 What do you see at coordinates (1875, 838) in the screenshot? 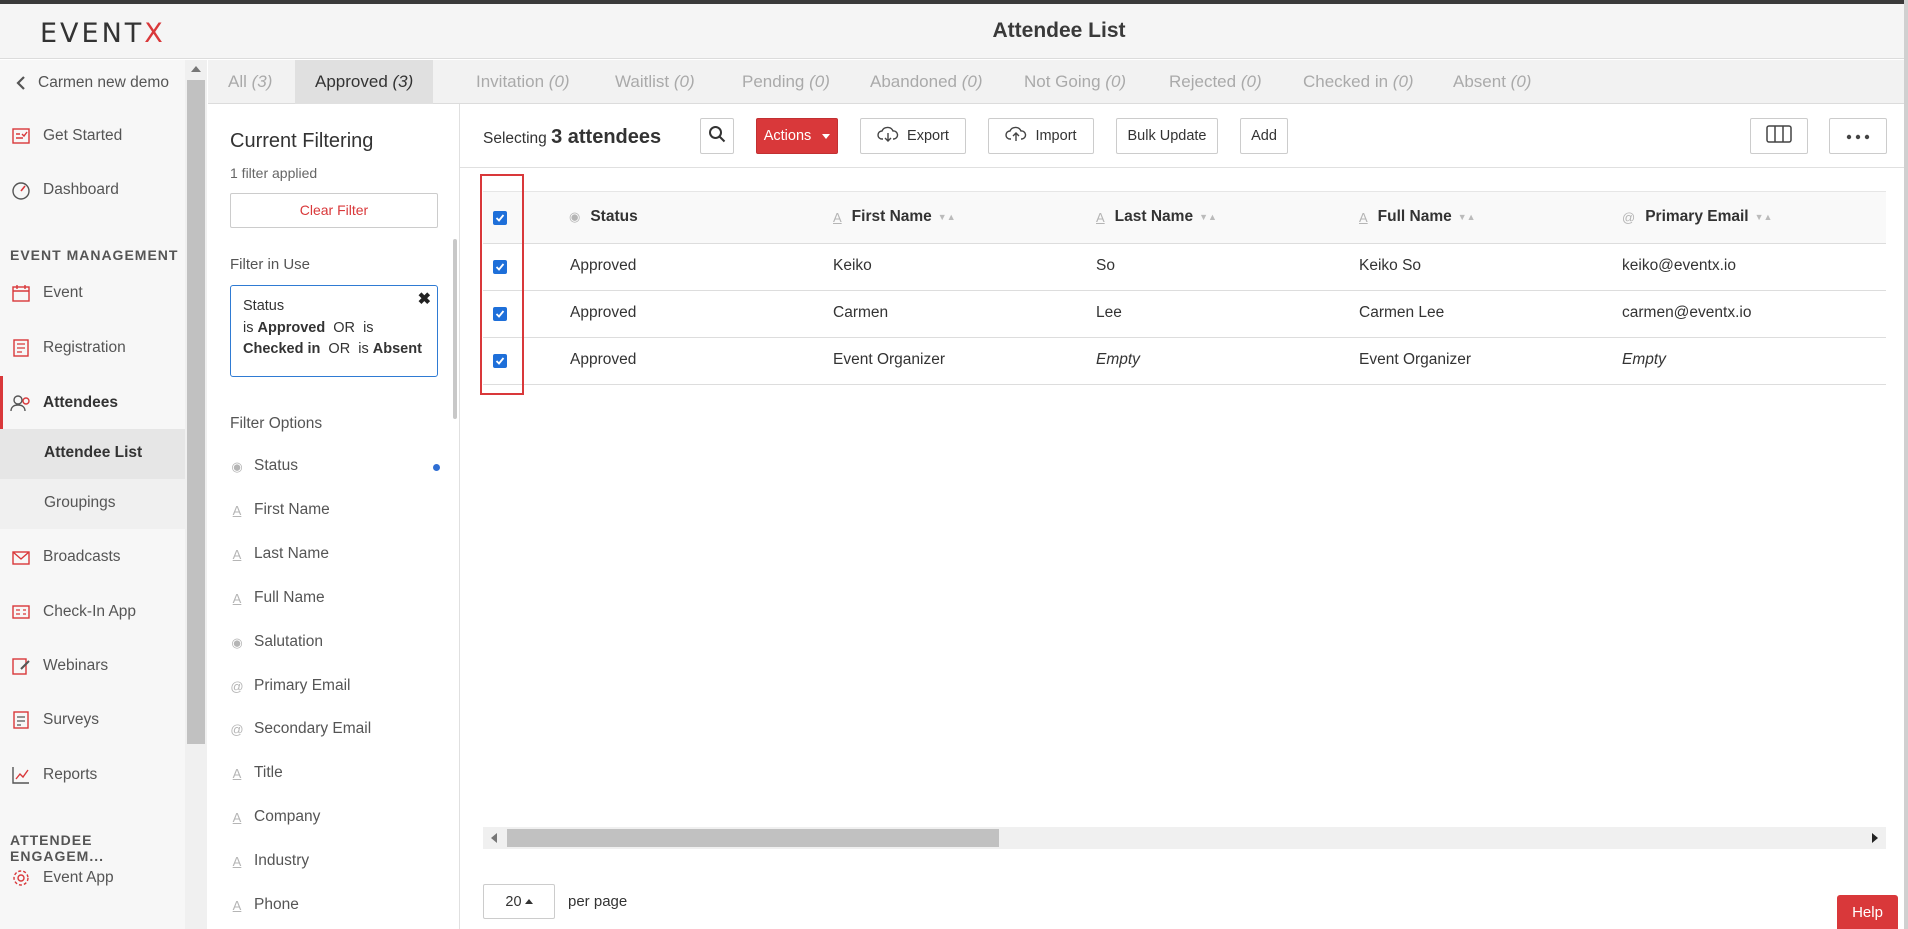
I see `scroll-right-arrow-icon` at bounding box center [1875, 838].